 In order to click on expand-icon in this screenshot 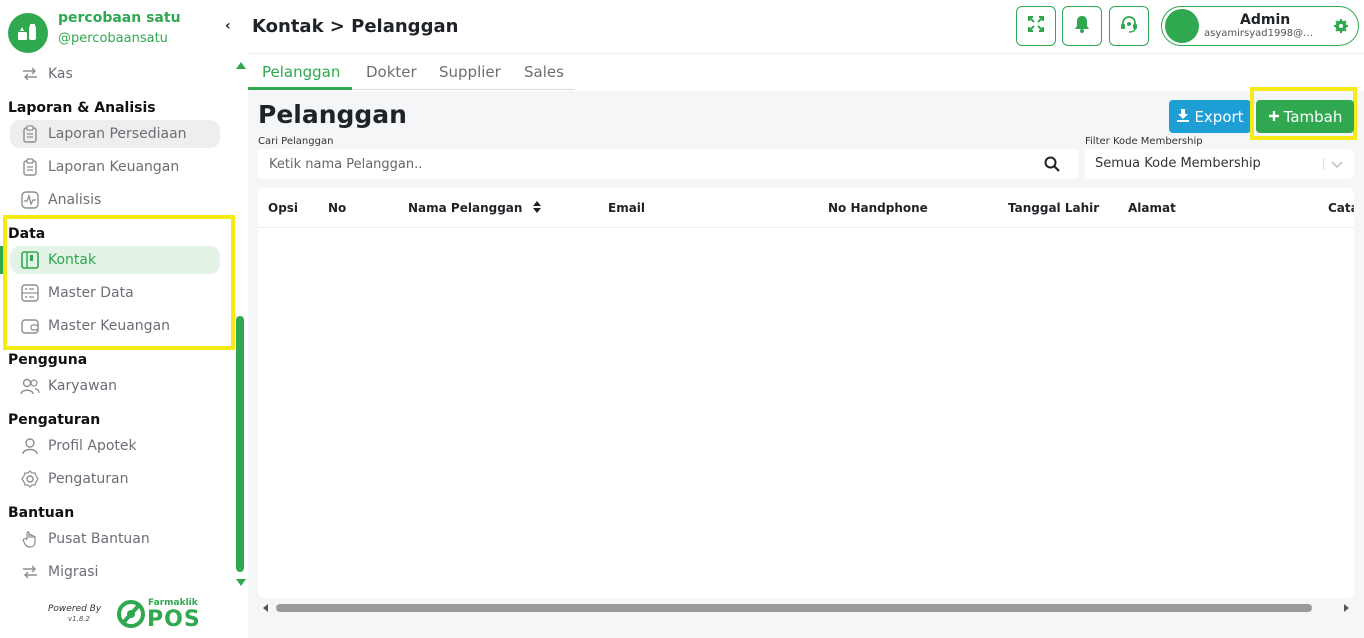, I will do `click(1036, 26)`.